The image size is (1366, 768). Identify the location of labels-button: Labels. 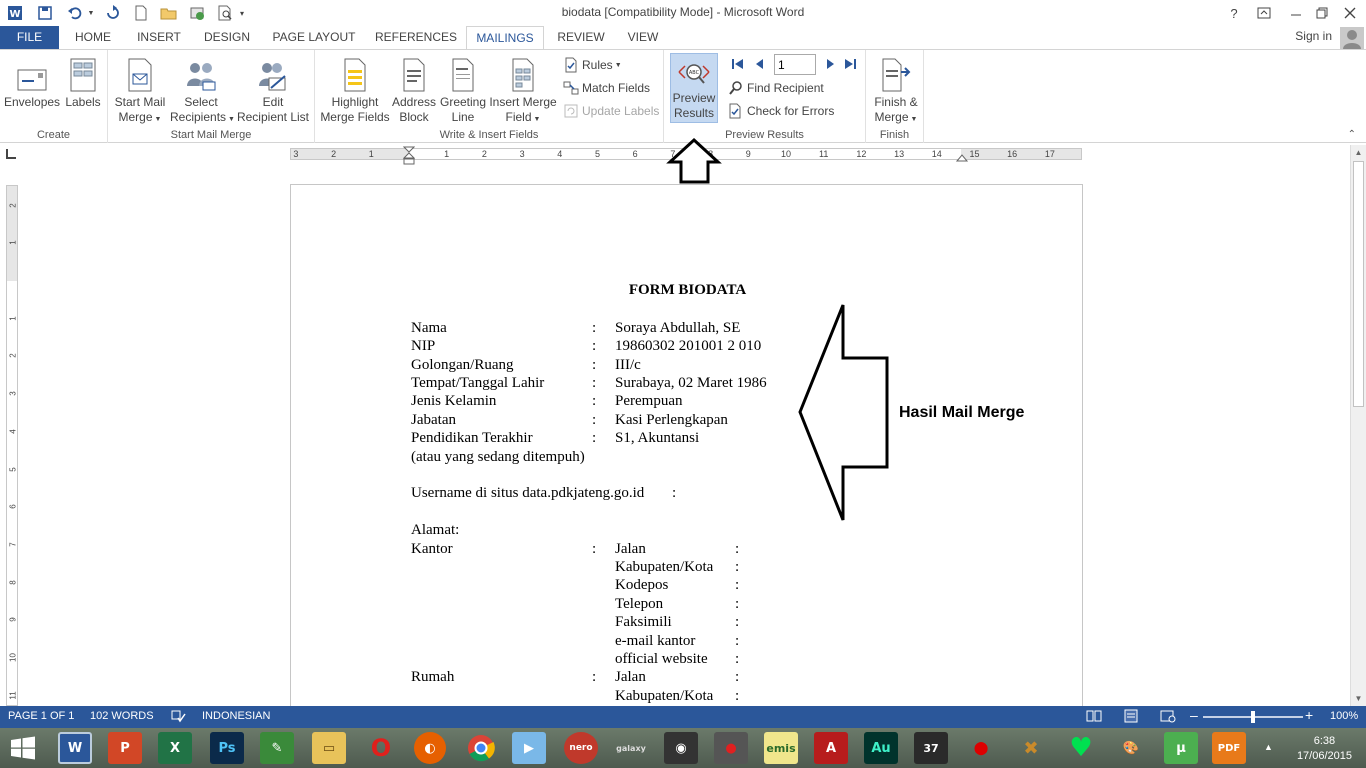
(83, 82).